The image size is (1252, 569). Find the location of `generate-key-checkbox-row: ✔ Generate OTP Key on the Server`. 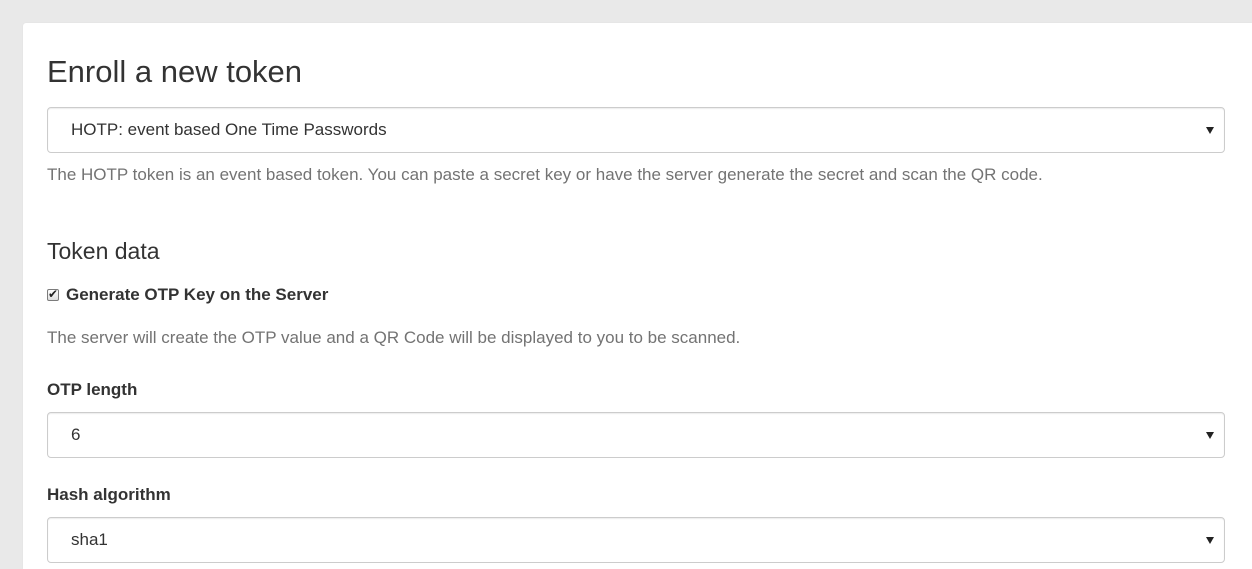

generate-key-checkbox-row: ✔ Generate OTP Key on the Server is located at coordinates (187, 295).